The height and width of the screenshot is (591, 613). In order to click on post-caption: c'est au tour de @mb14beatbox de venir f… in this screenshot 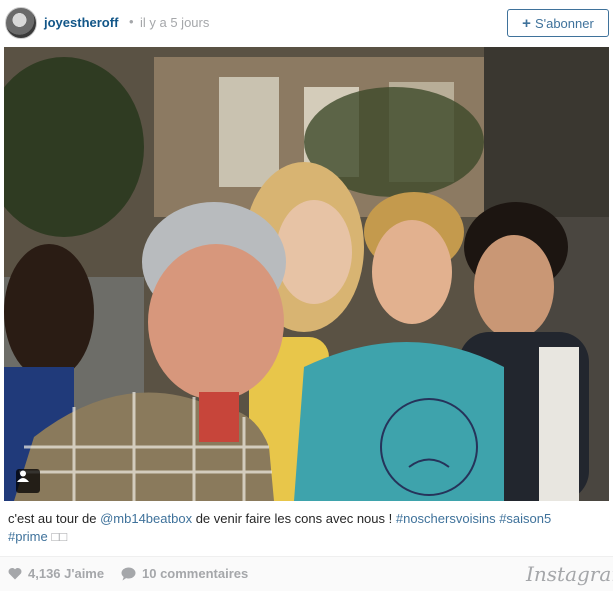, I will do `click(303, 528)`.